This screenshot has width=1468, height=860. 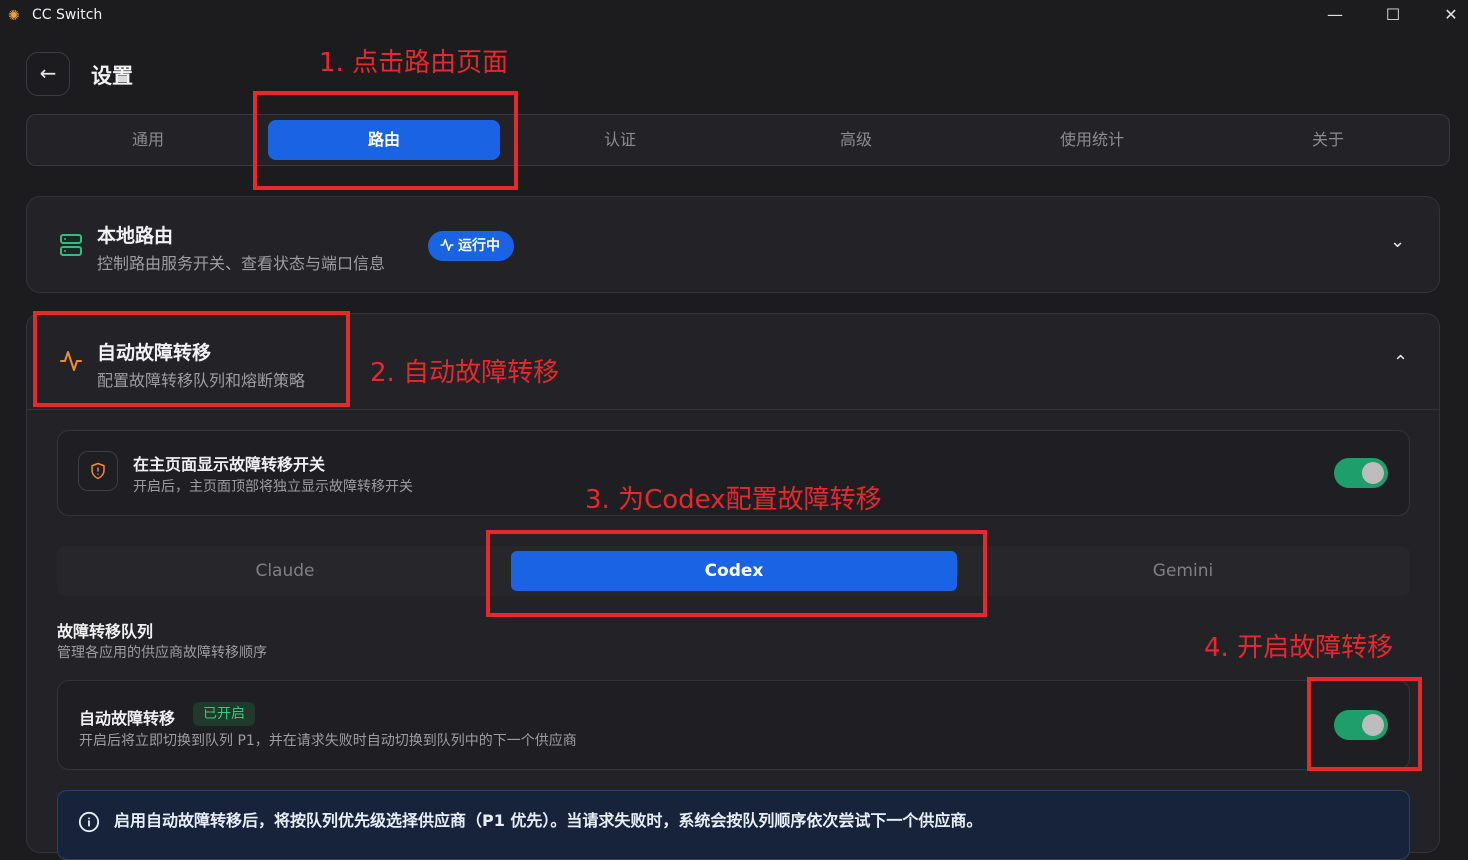 I want to click on local-routing-title: 本地路由, so click(x=135, y=236).